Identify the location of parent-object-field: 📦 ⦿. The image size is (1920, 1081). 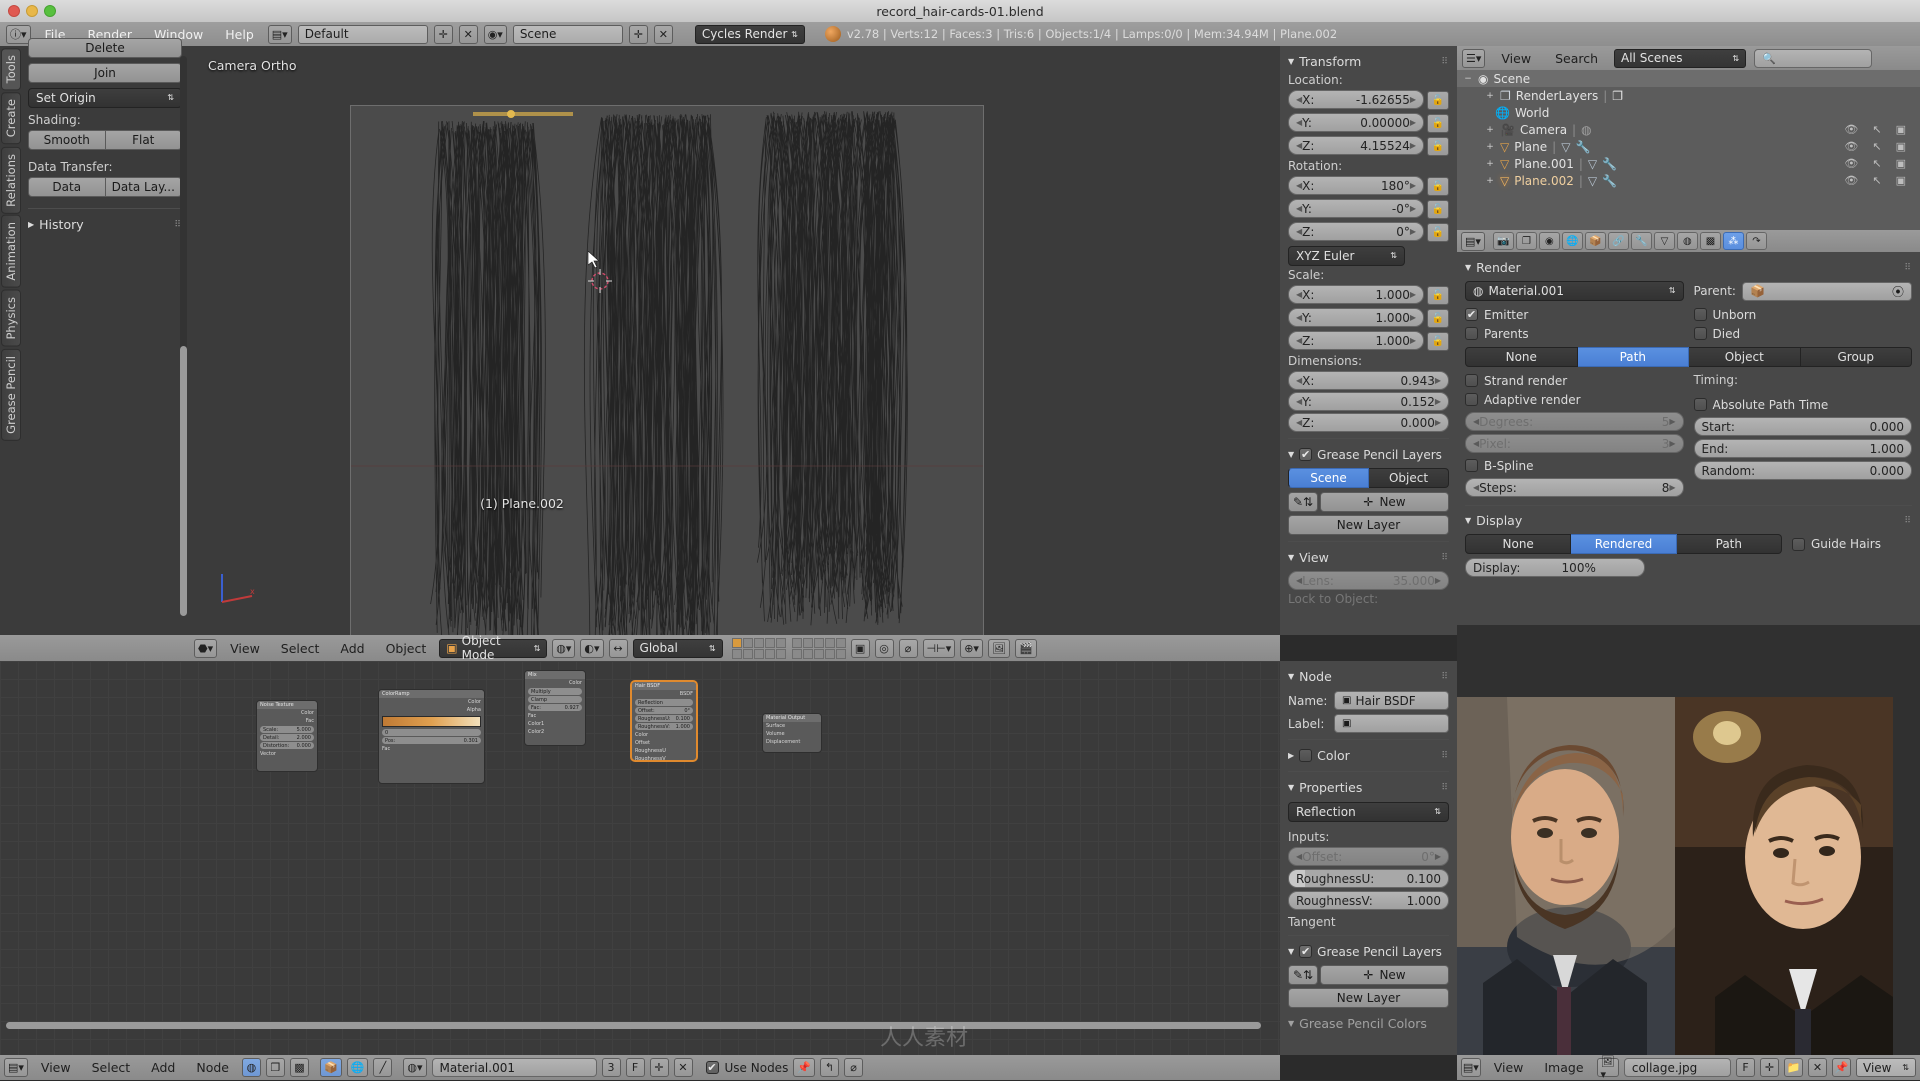
(1827, 291).